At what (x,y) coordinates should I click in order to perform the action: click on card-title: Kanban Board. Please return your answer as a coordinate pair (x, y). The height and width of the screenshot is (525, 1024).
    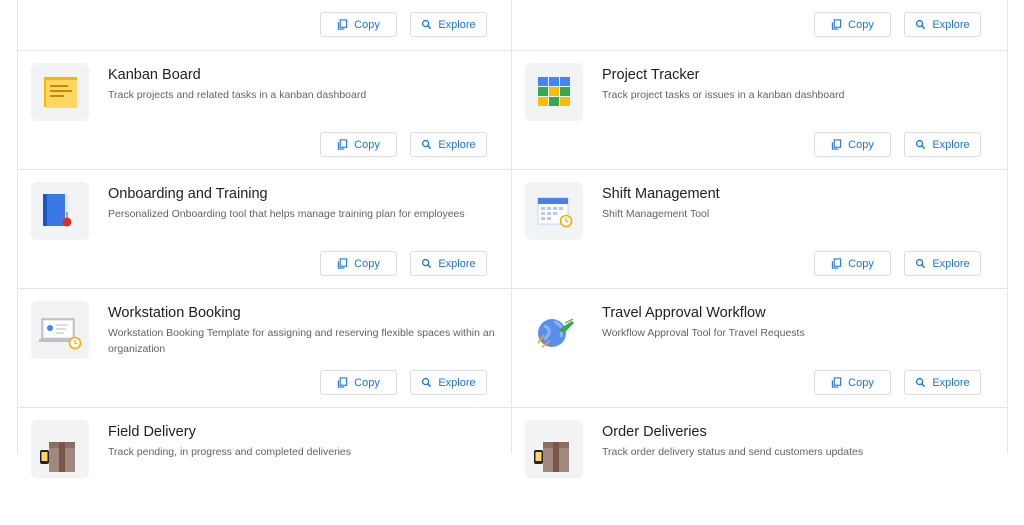
    Looking at the image, I should click on (154, 75).